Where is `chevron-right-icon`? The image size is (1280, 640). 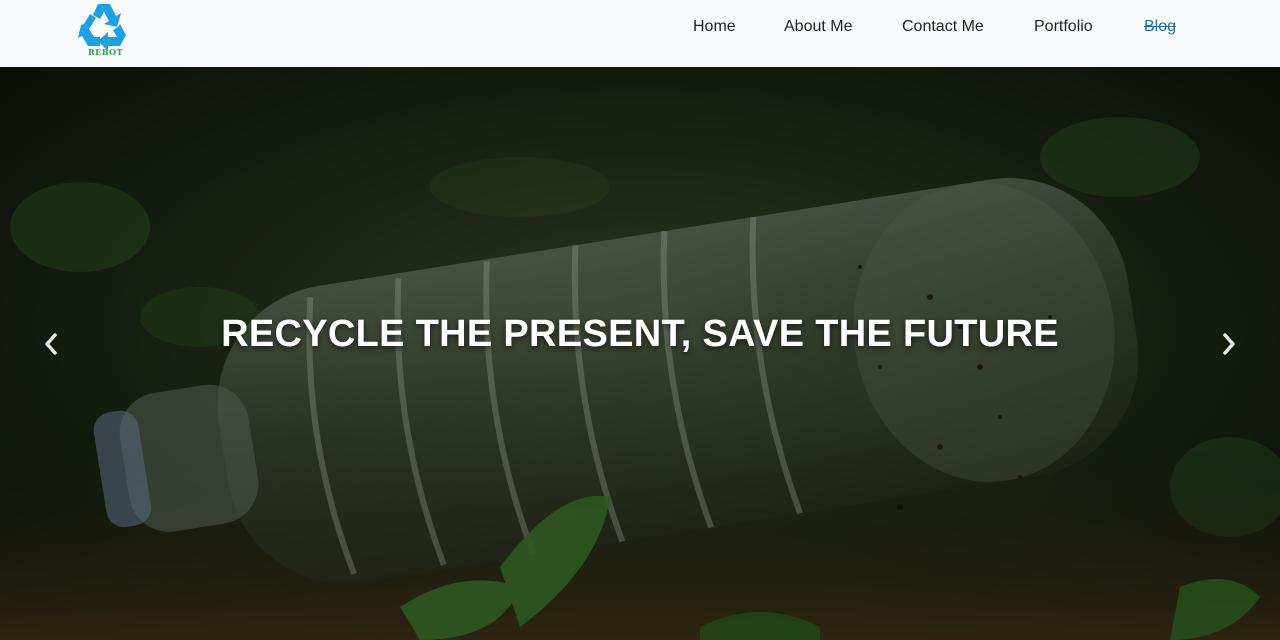
chevron-right-icon is located at coordinates (1229, 344).